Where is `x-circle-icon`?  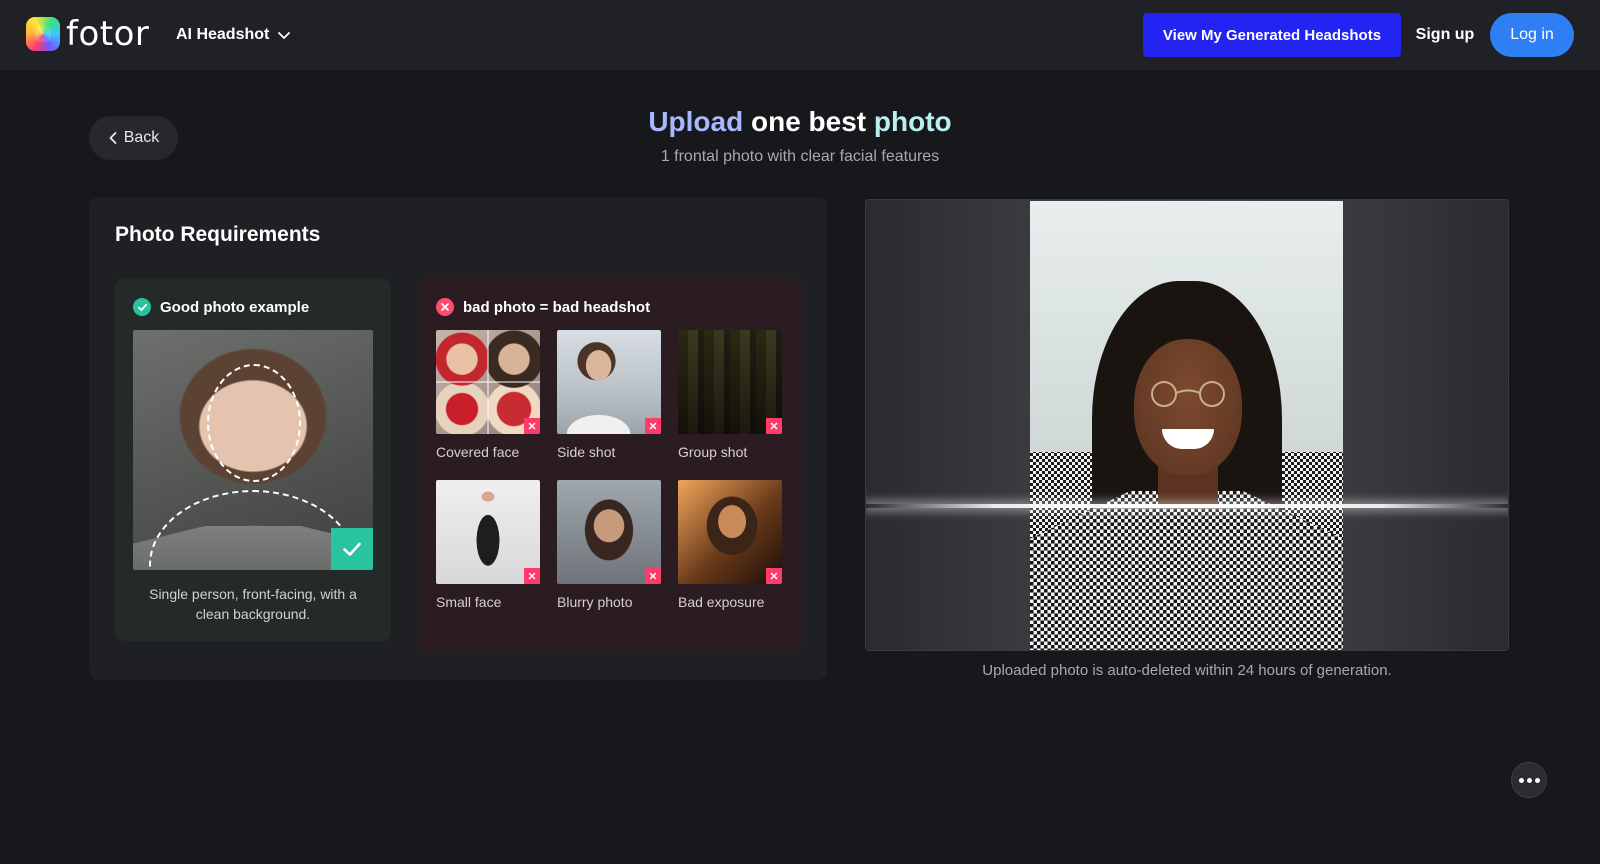
x-circle-icon is located at coordinates (445, 307).